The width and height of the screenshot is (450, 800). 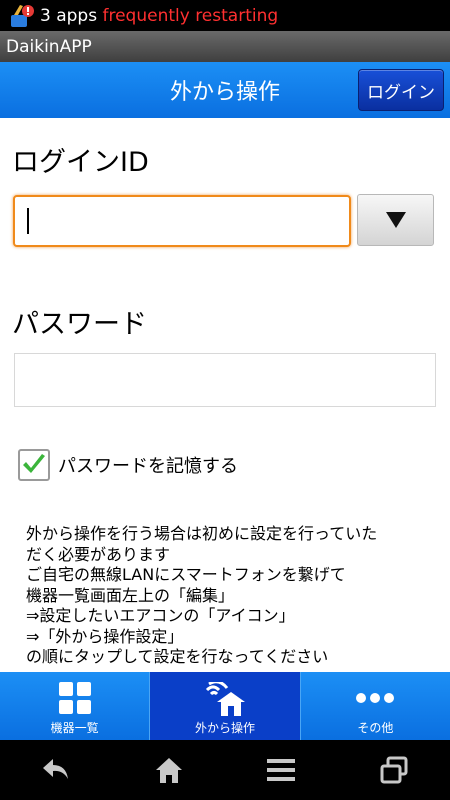 I want to click on bottom-navigation: 機器一覧 外から操作 その他, so click(x=225, y=706).